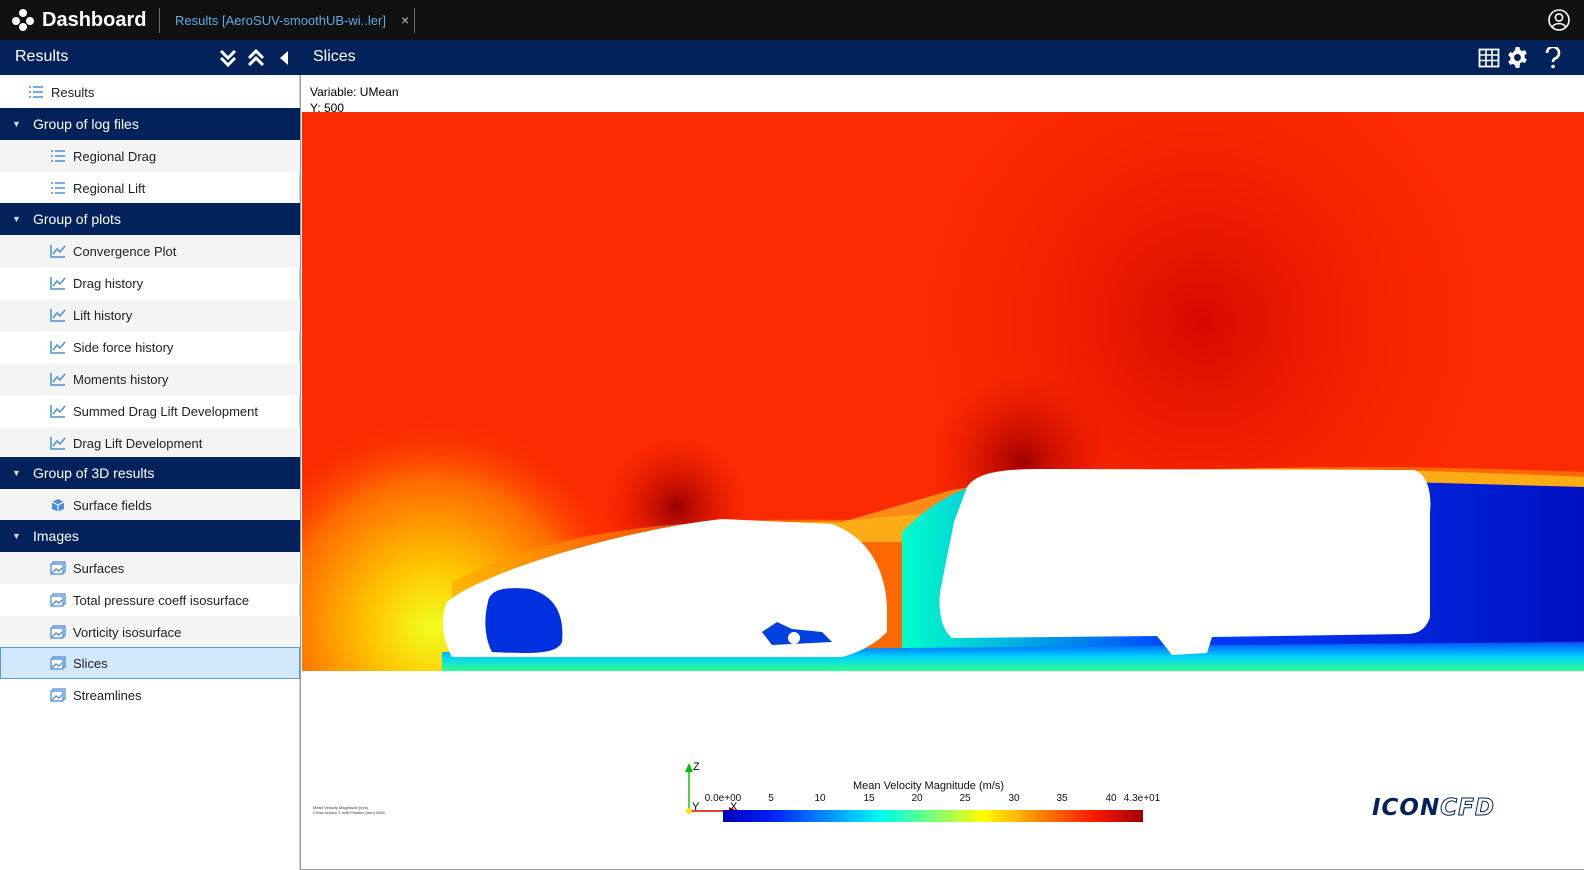 The width and height of the screenshot is (1584, 870). What do you see at coordinates (150, 283) in the screenshot?
I see `tree-item-drag-history: Drag history` at bounding box center [150, 283].